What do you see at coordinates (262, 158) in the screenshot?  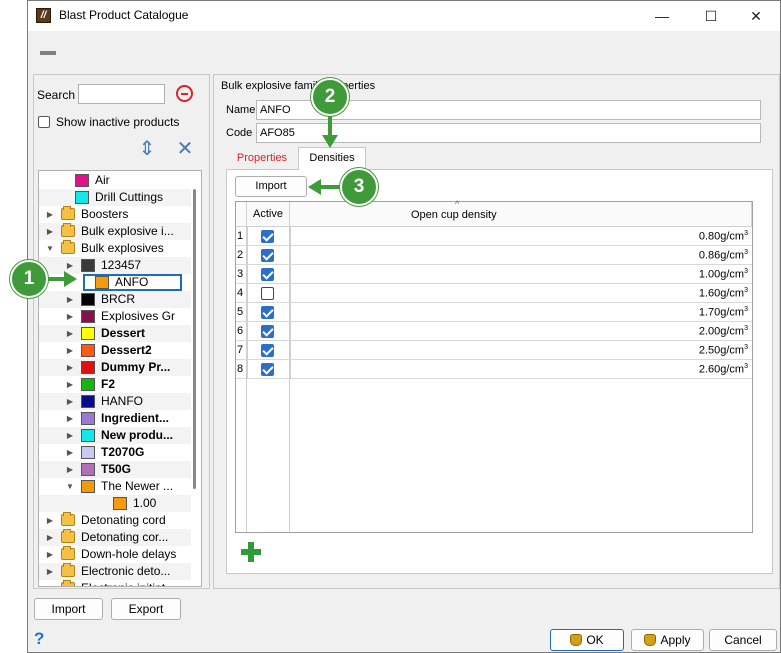 I see `tab-properties: Properties` at bounding box center [262, 158].